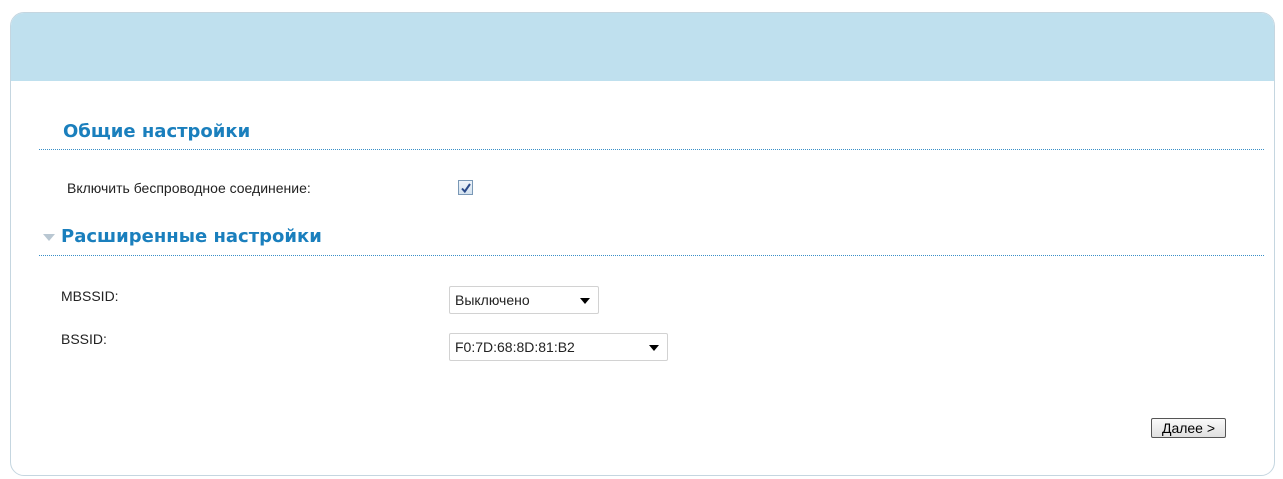 The height and width of the screenshot is (479, 1283). I want to click on next-button: Далее >, so click(1188, 428).